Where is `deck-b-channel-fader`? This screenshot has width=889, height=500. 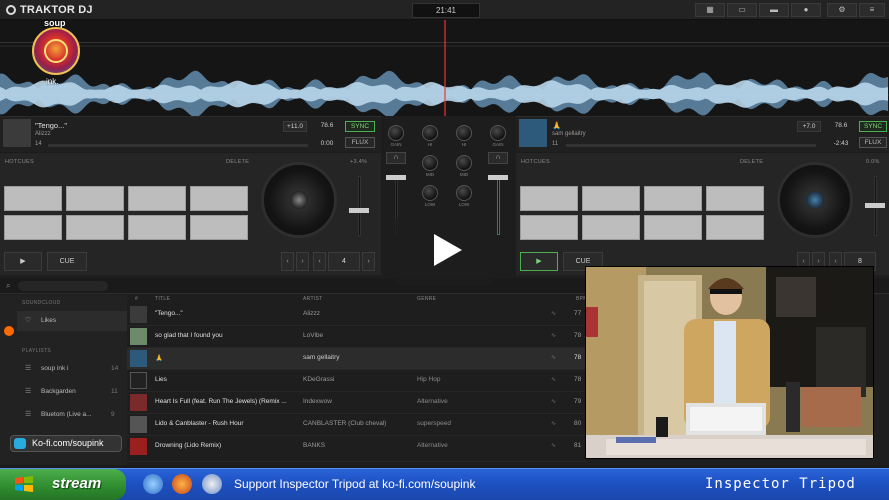
deck-b-channel-fader is located at coordinates (498, 205).